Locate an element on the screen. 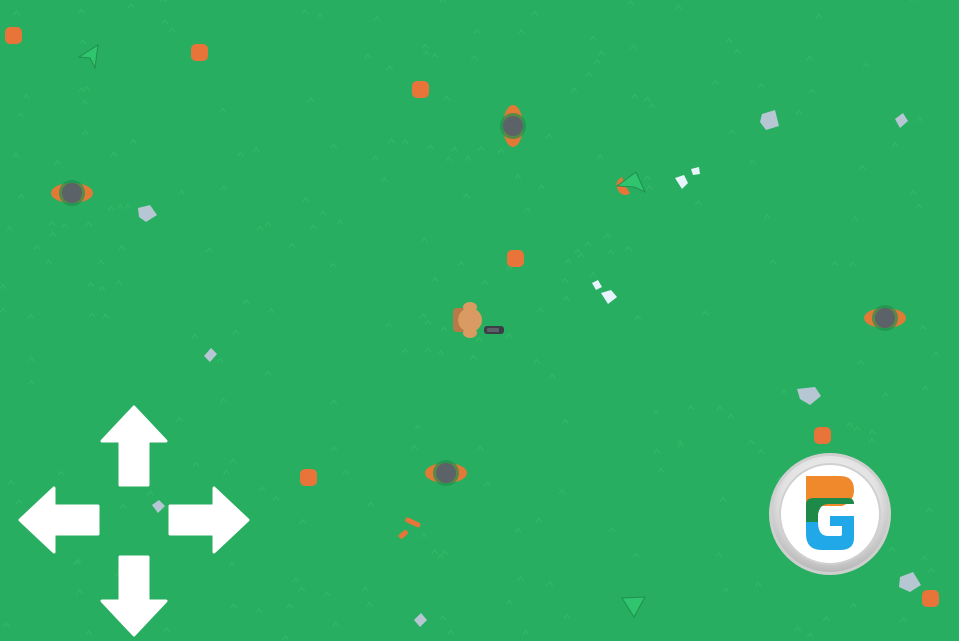 The width and height of the screenshot is (959, 641). arrow-down-icon is located at coordinates (134, 596).